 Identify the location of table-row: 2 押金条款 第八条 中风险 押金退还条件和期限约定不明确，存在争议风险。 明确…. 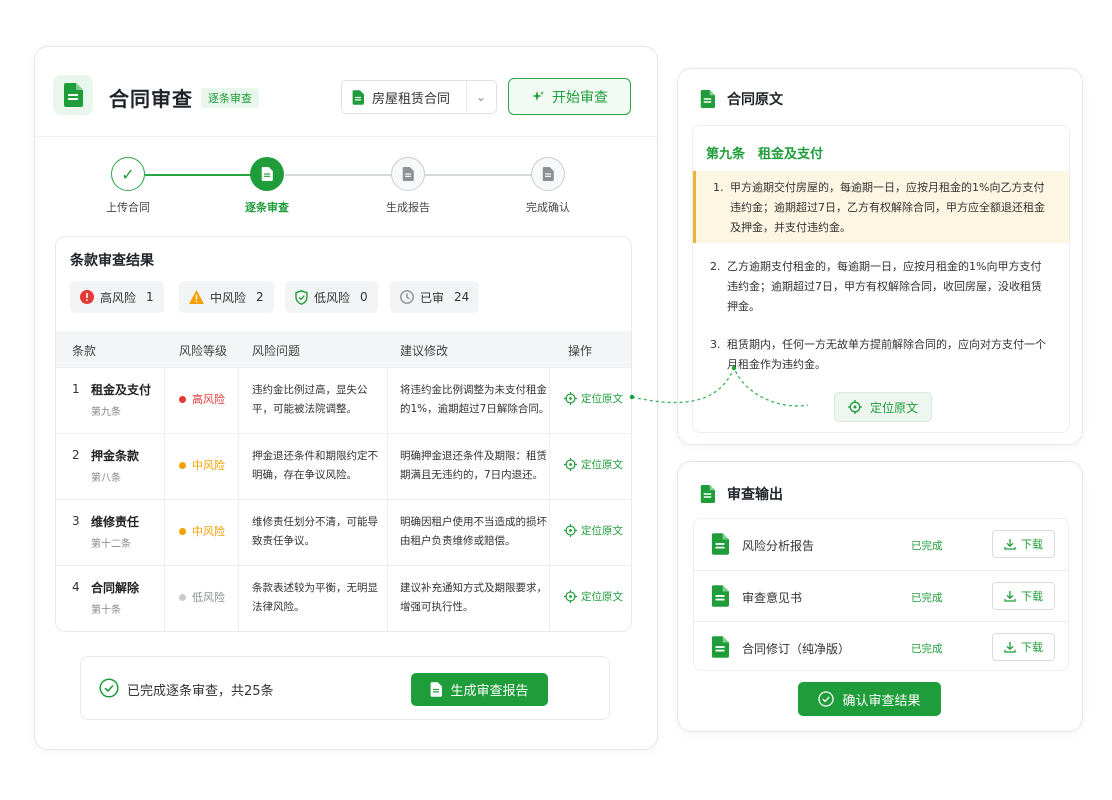
(343, 466).